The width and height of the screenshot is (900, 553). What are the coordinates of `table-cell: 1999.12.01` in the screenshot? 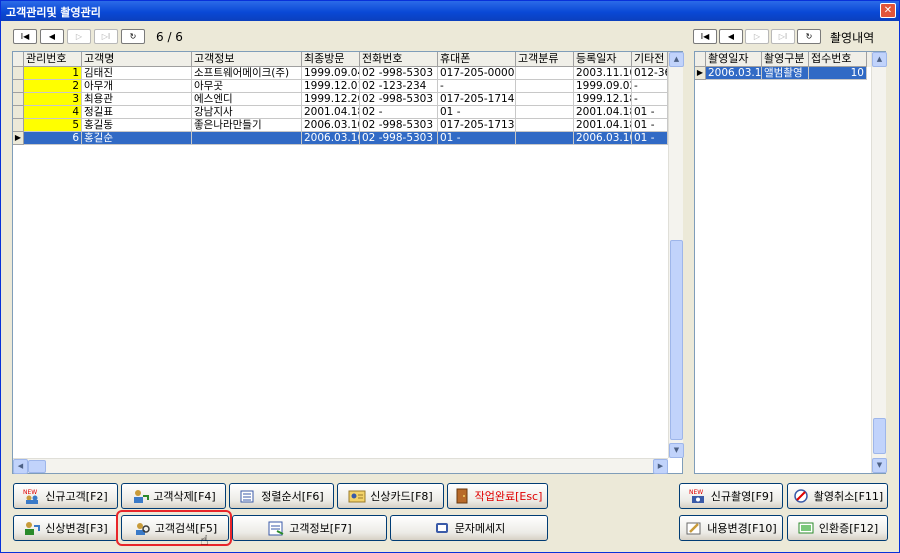 It's located at (331, 86).